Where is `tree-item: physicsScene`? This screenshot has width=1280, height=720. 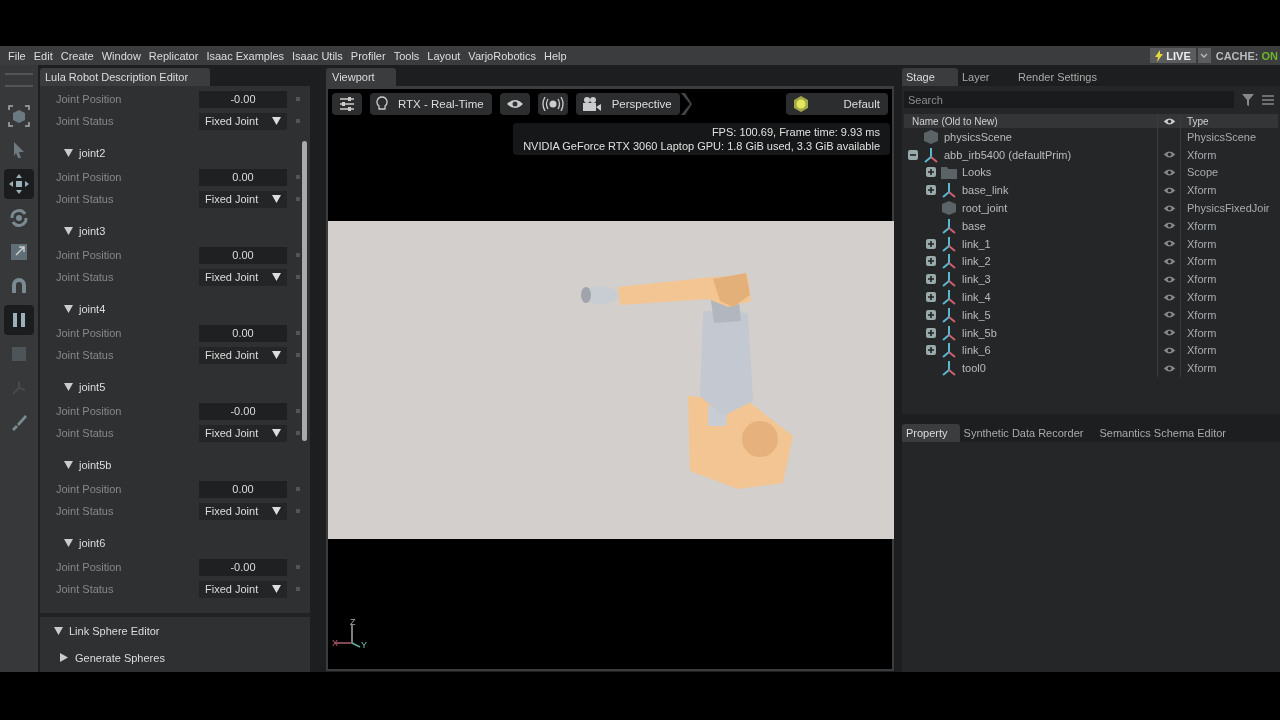
tree-item: physicsScene is located at coordinates (978, 136).